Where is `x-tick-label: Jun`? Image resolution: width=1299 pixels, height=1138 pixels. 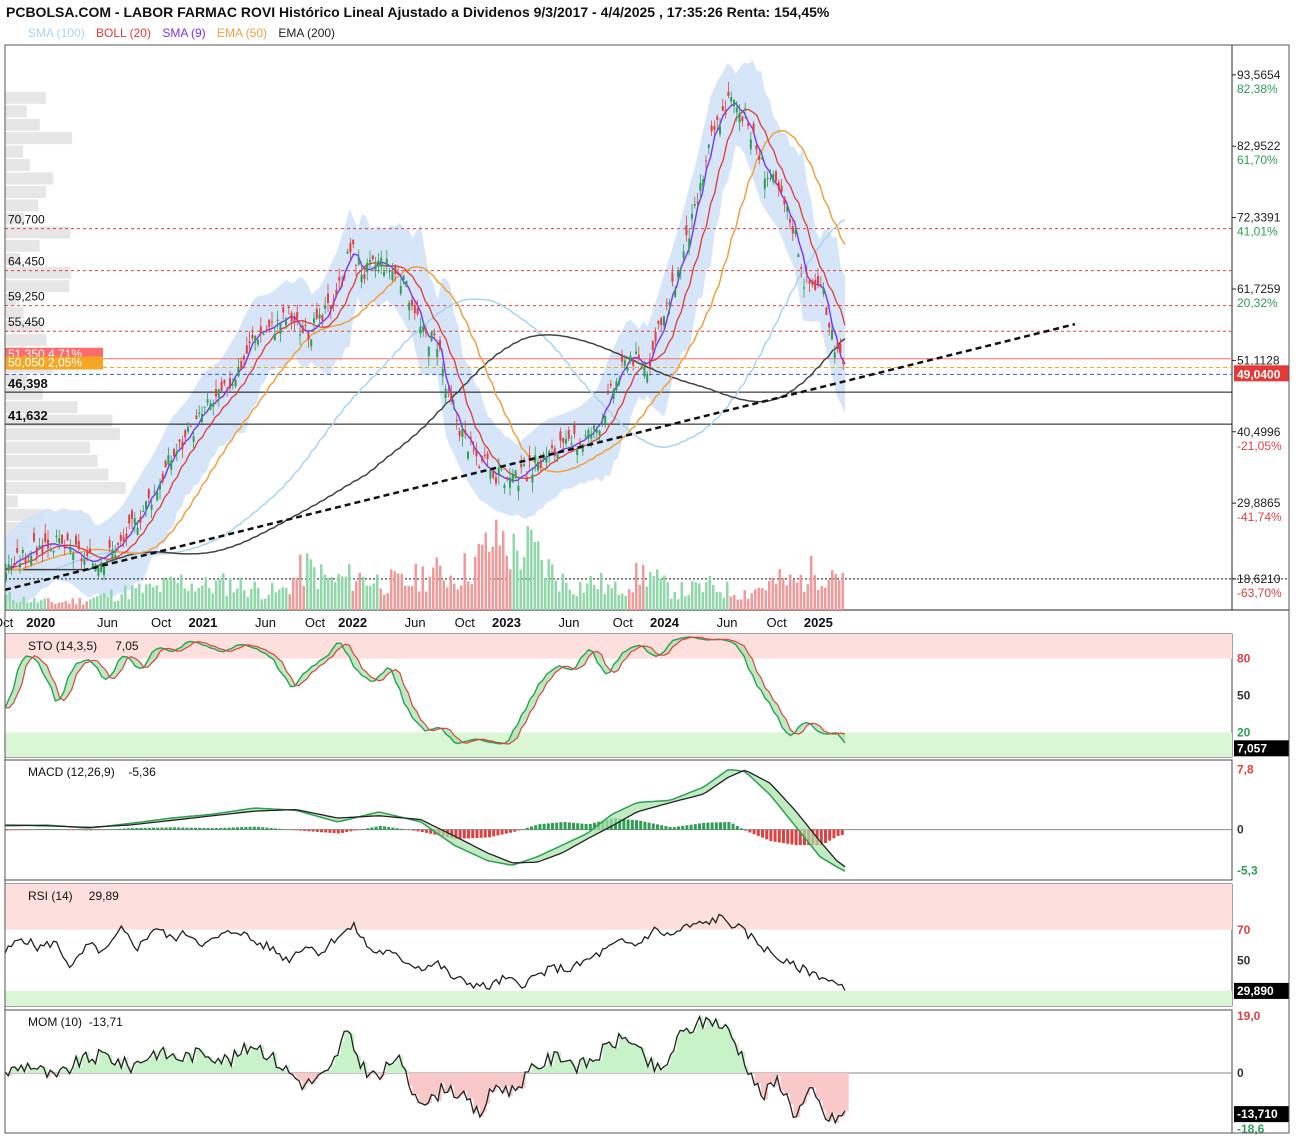 x-tick-label: Jun is located at coordinates (569, 622).